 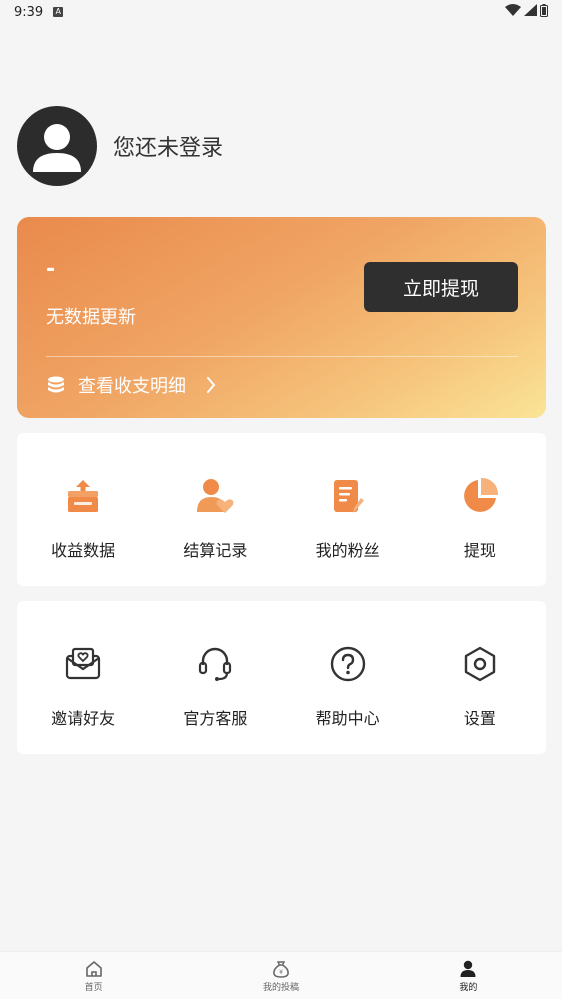 I want to click on view-transactions-link: 查看收支明细, so click(x=131, y=385).